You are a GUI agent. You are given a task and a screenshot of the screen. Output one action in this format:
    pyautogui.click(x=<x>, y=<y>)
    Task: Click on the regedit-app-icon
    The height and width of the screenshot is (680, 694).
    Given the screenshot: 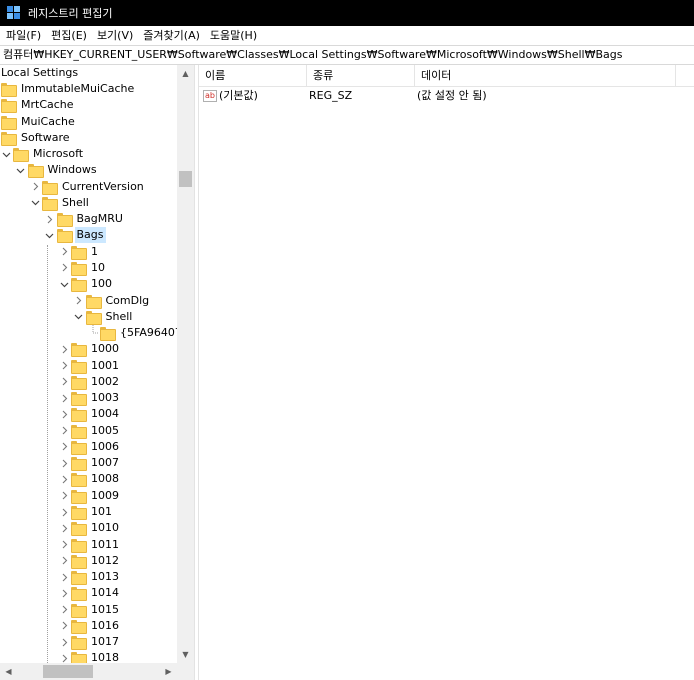 What is the action you would take?
    pyautogui.click(x=14, y=13)
    